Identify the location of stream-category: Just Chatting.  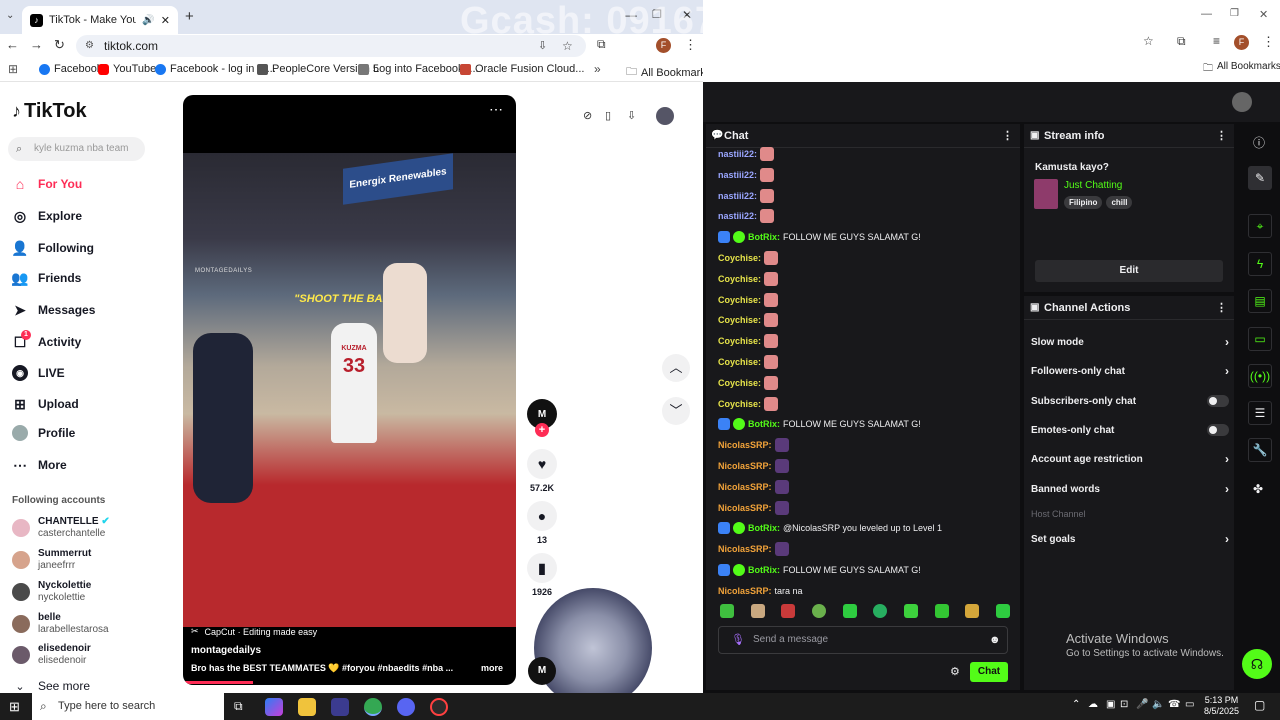
(1093, 185).